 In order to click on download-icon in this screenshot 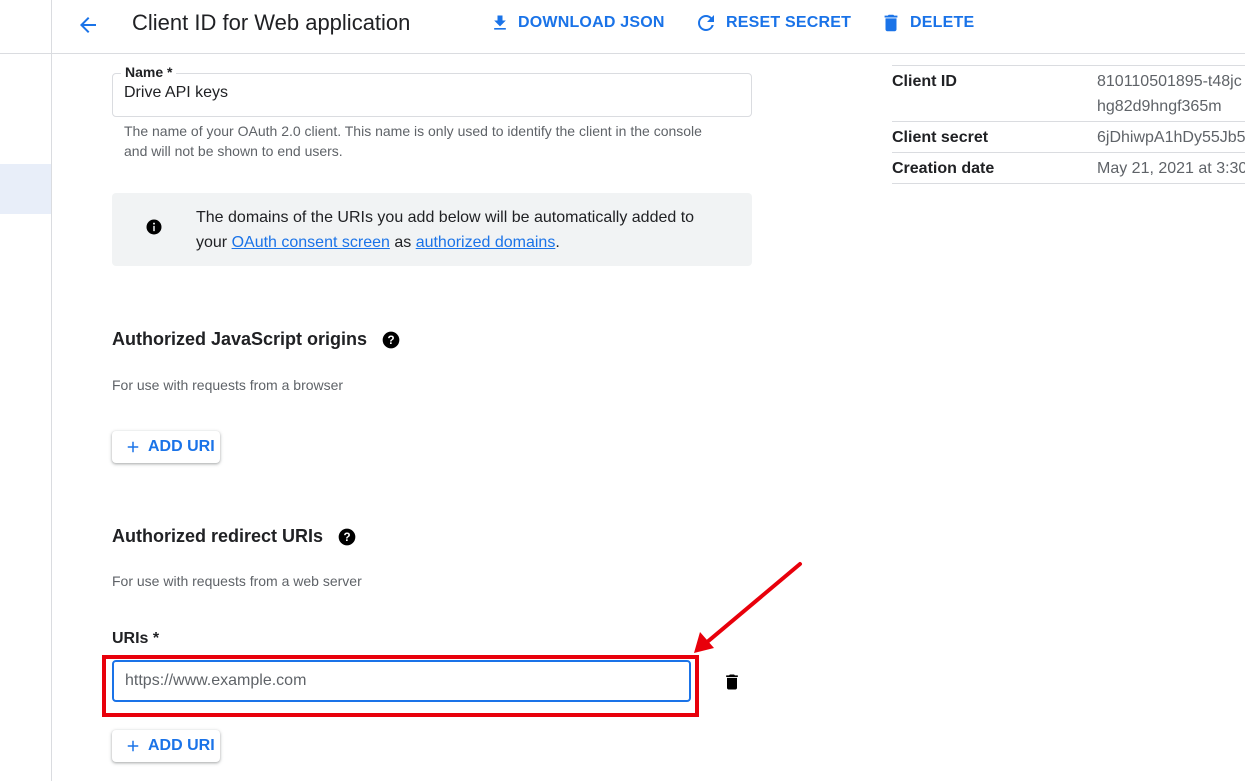, I will do `click(500, 22)`.